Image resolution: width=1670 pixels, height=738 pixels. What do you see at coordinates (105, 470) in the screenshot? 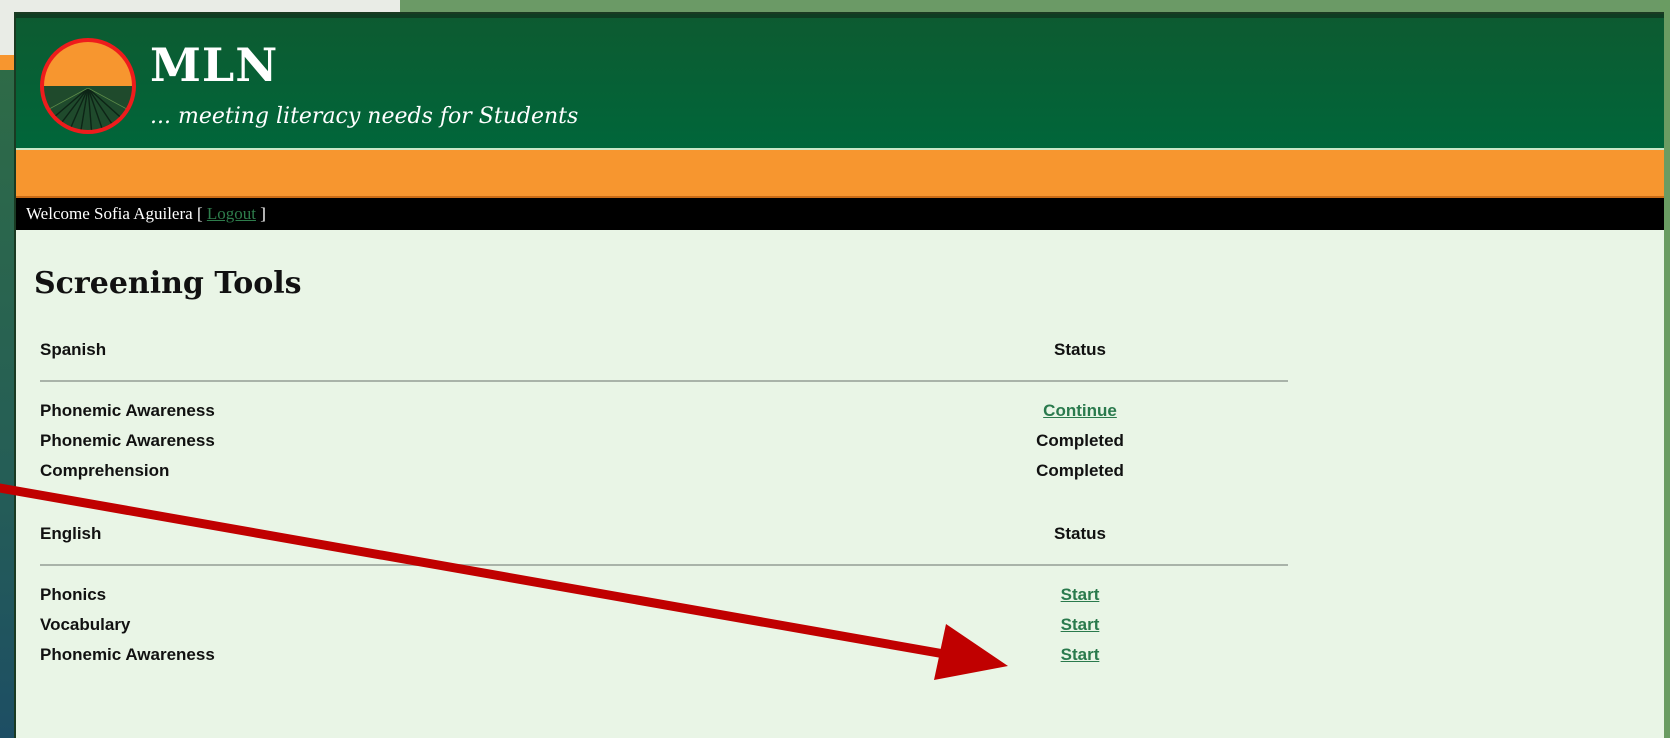
I see `tool-name: Comprehension` at bounding box center [105, 470].